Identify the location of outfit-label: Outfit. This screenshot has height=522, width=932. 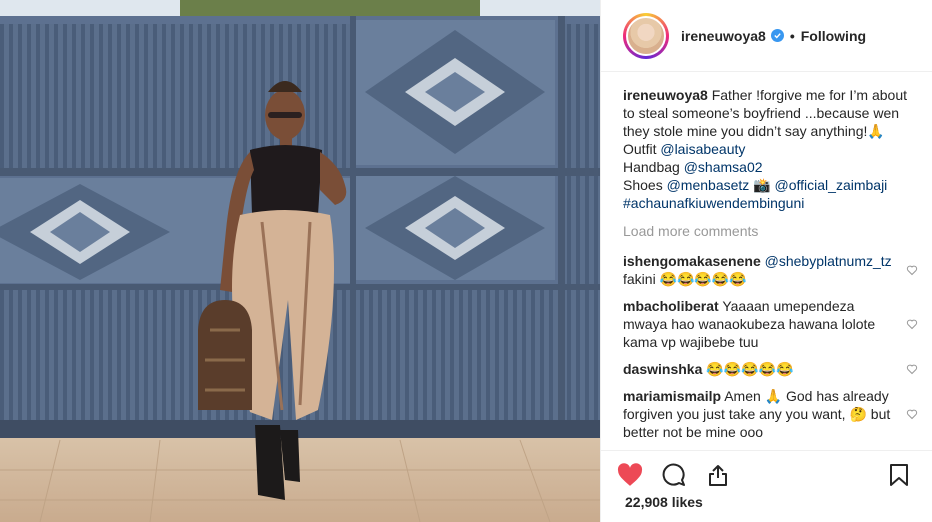
(640, 149).